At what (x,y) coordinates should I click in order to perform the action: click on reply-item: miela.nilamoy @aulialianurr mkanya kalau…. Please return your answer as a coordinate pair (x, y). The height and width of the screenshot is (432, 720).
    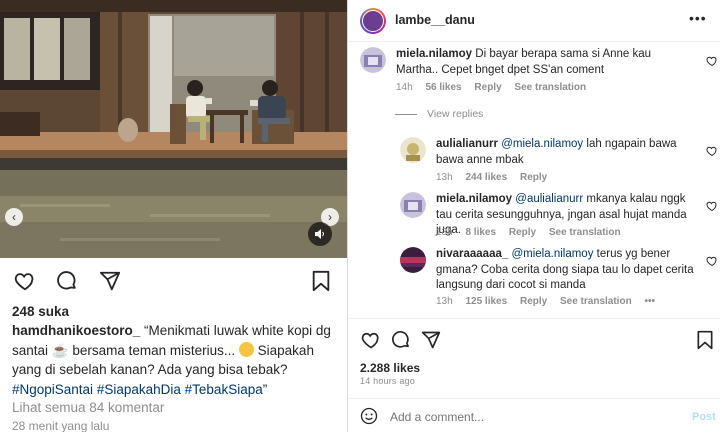
    Looking at the image, I should click on (558, 217).